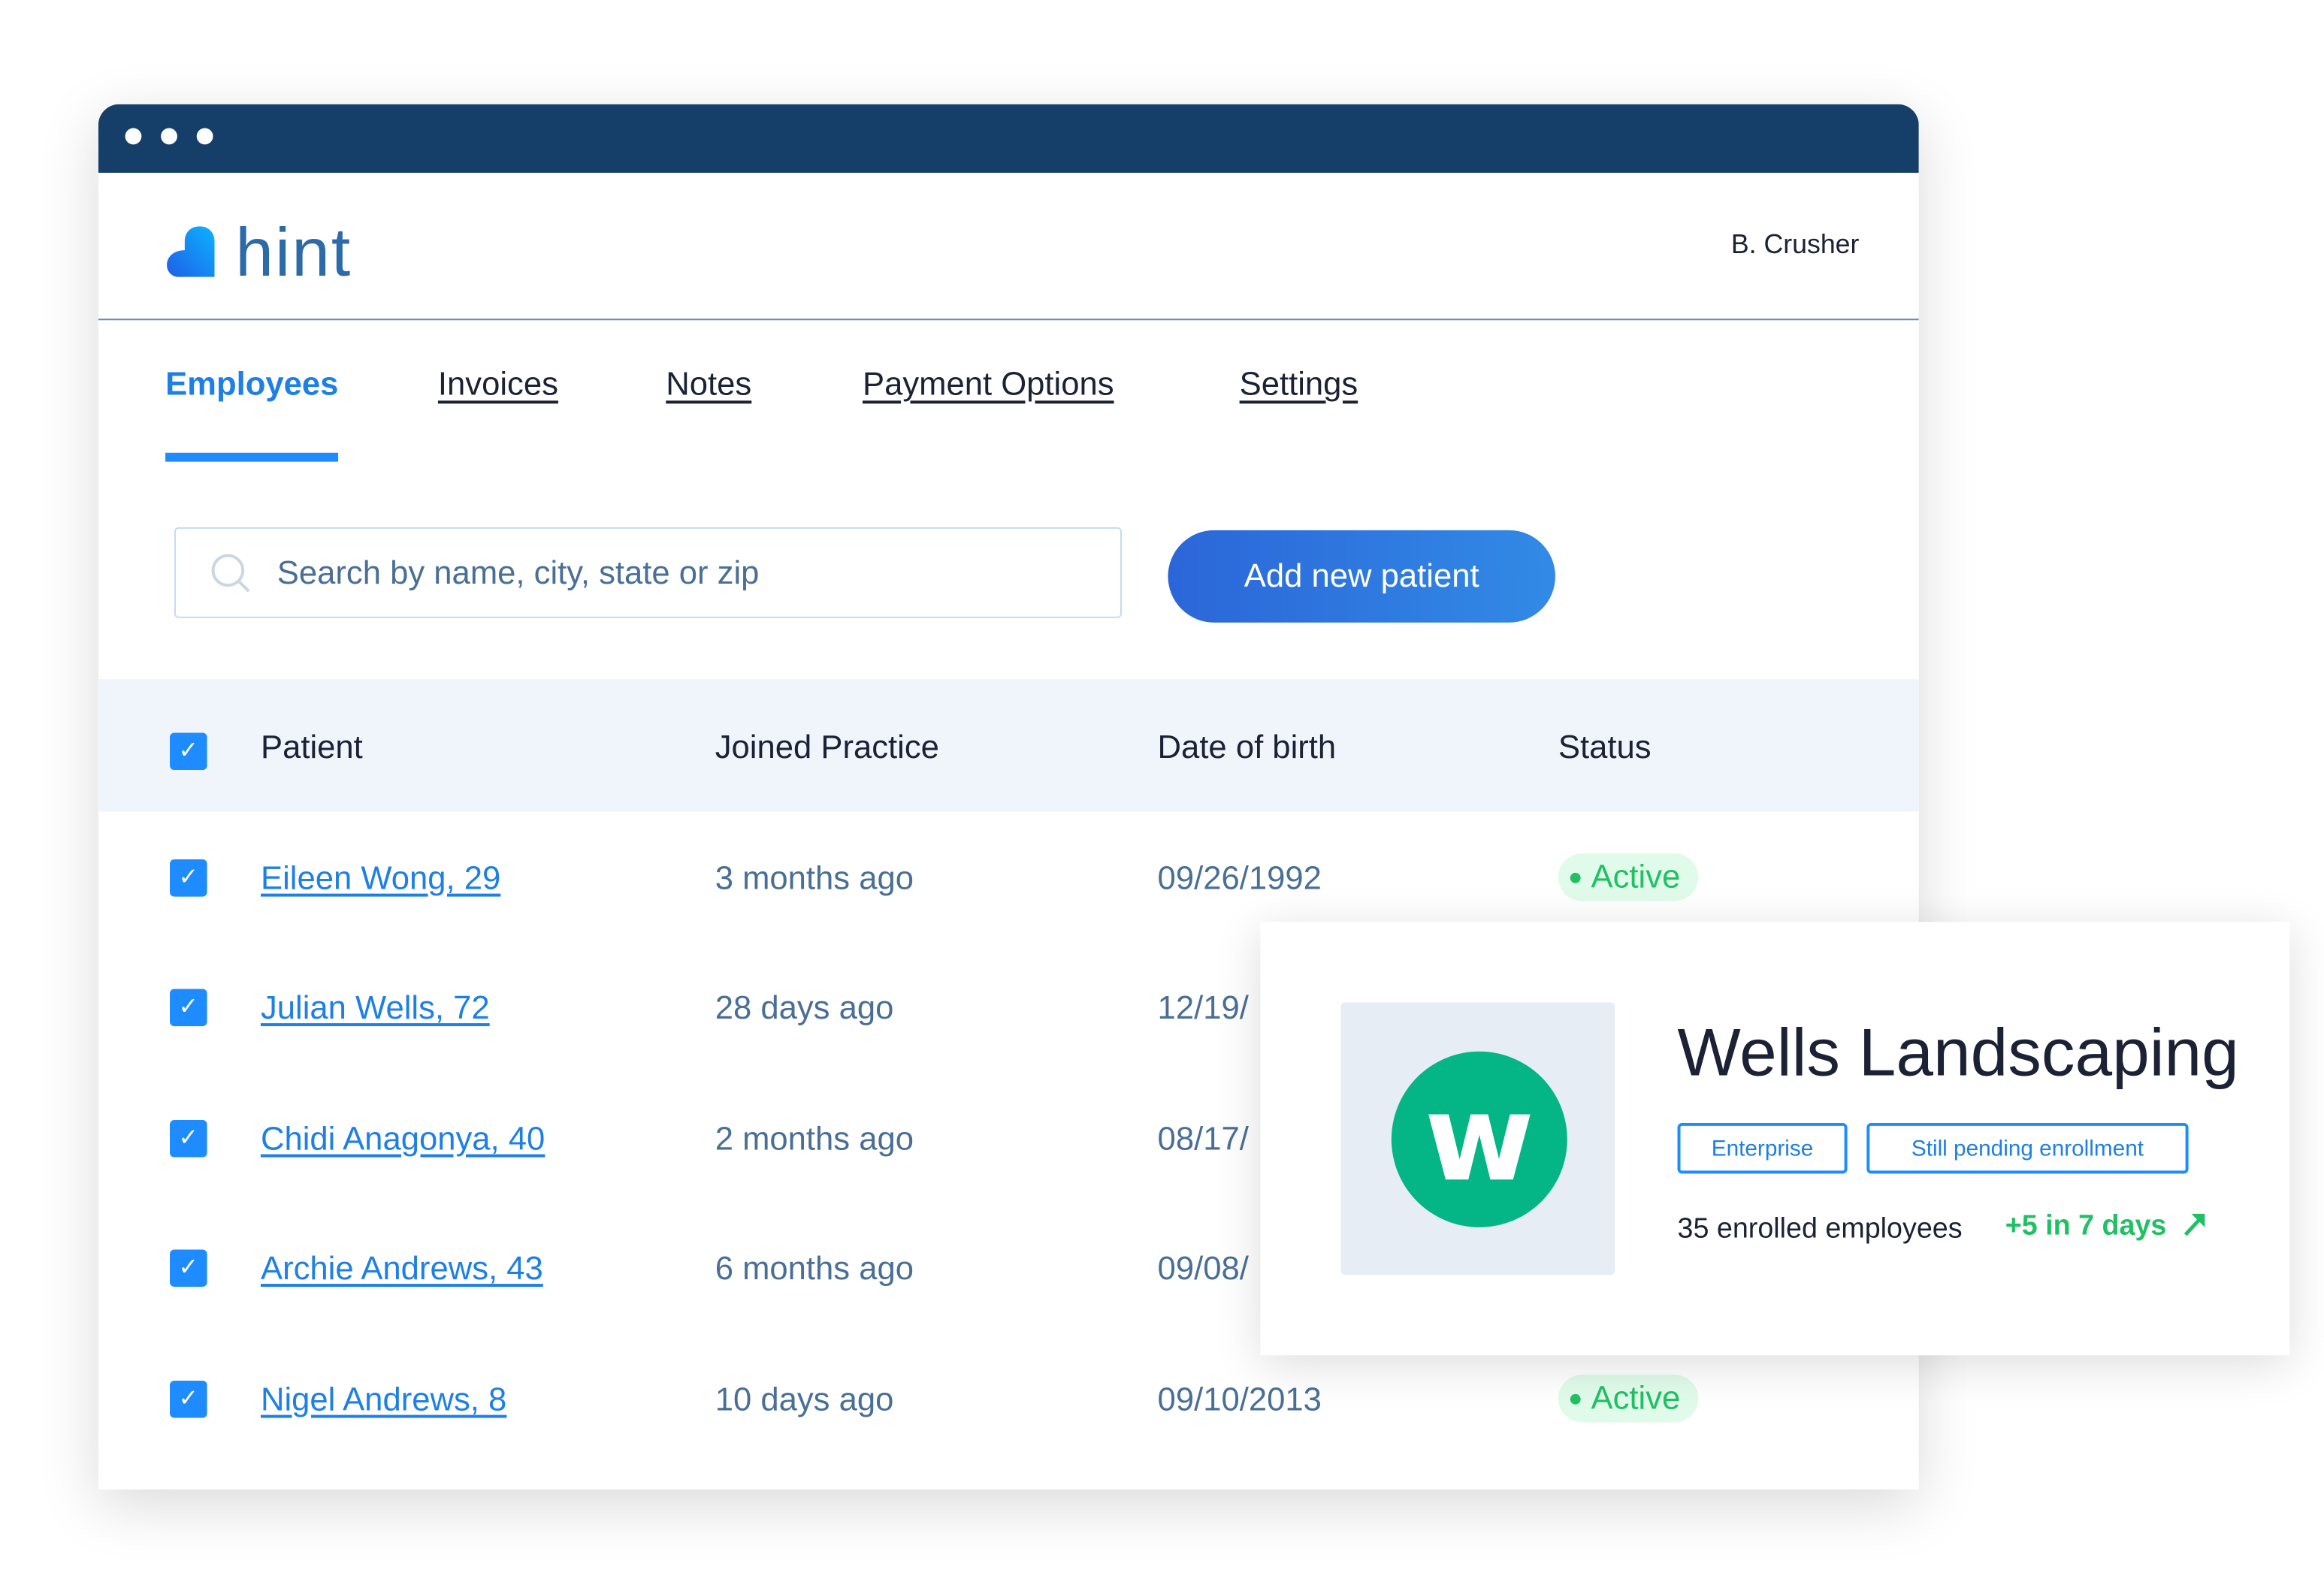 The width and height of the screenshot is (2324, 1591). Describe the element at coordinates (1239, 878) in the screenshot. I see `date-of-birth: 09/26/1992` at that location.